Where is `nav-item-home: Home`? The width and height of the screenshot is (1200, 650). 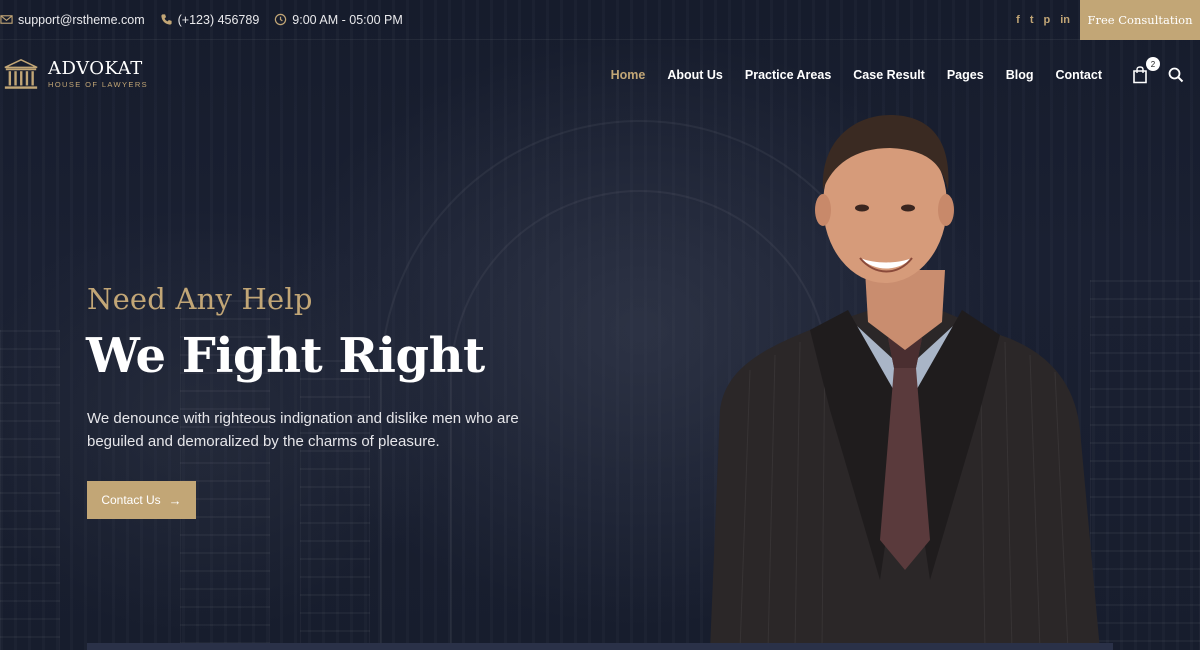
nav-item-home: Home is located at coordinates (628, 75).